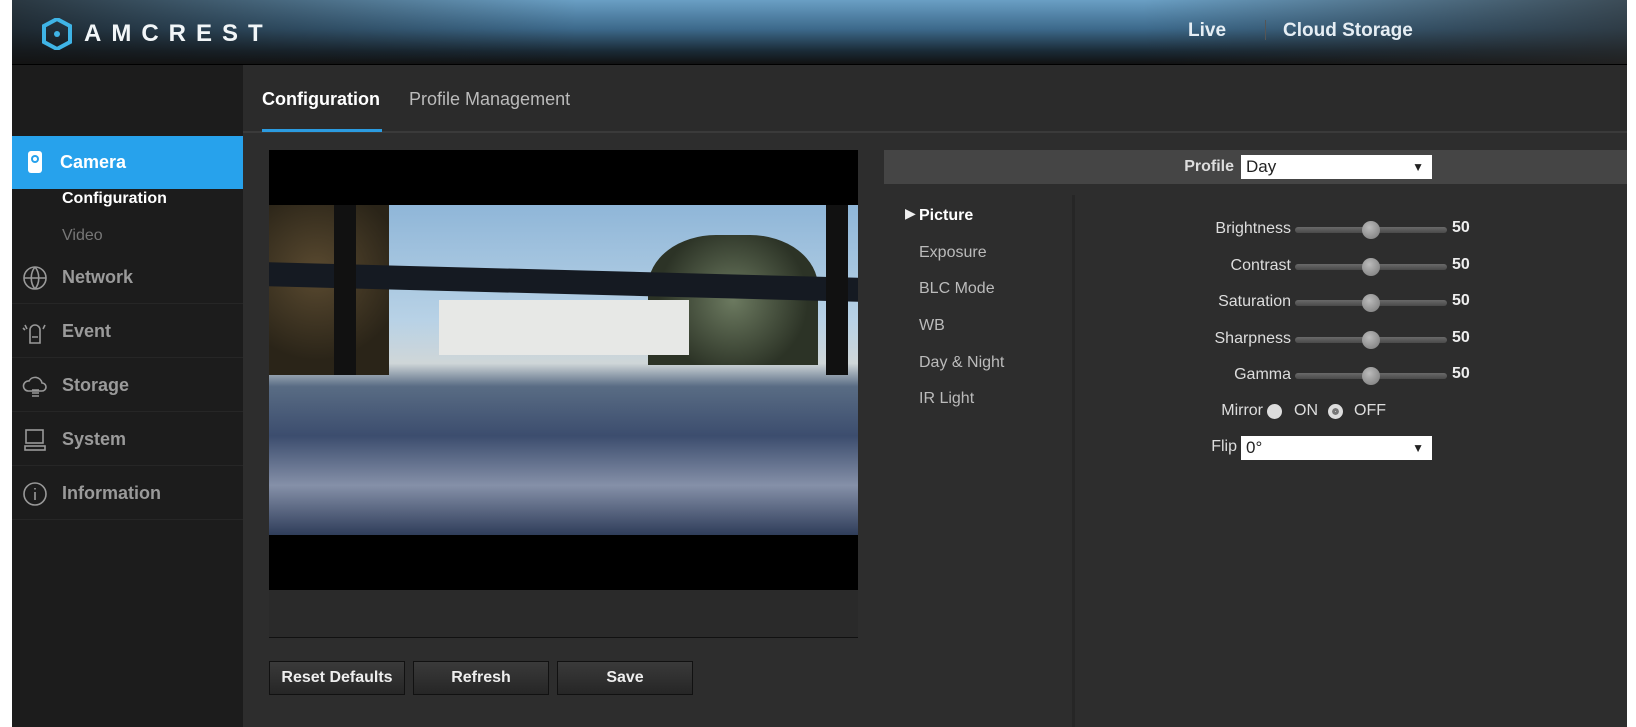  I want to click on sidebar-item-label: Network, so click(98, 276).